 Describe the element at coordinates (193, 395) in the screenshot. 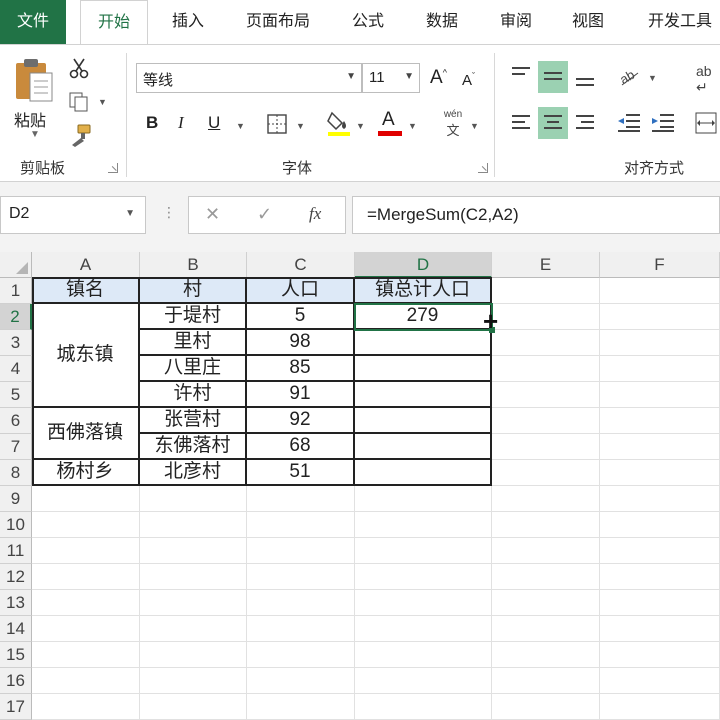

I see `village-cell: 许村` at that location.